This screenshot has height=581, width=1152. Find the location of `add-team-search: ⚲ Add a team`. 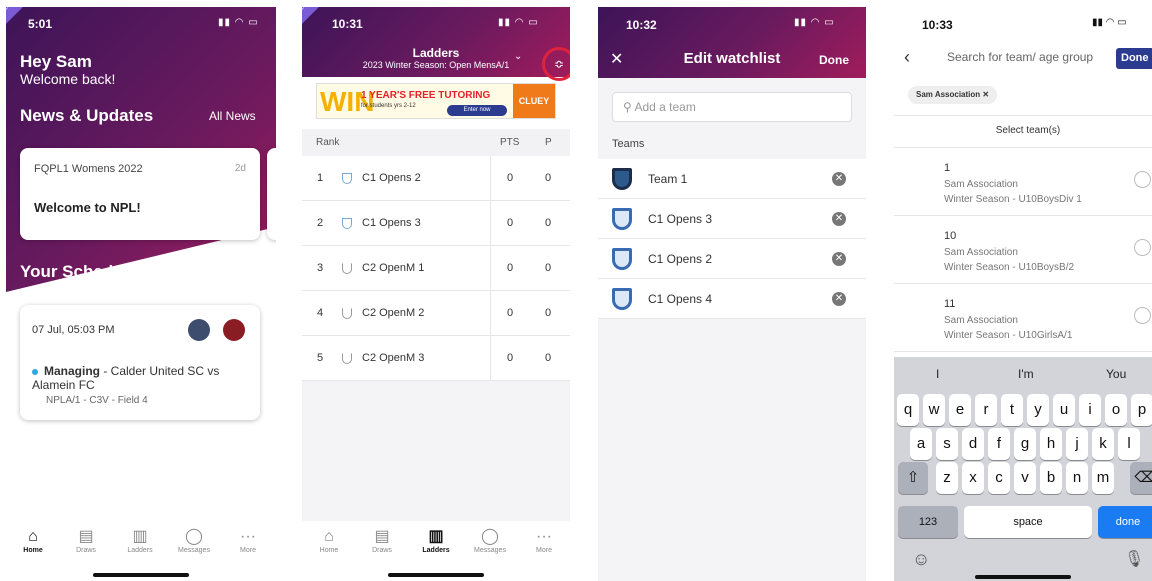

add-team-search: ⚲ Add a team is located at coordinates (732, 107).